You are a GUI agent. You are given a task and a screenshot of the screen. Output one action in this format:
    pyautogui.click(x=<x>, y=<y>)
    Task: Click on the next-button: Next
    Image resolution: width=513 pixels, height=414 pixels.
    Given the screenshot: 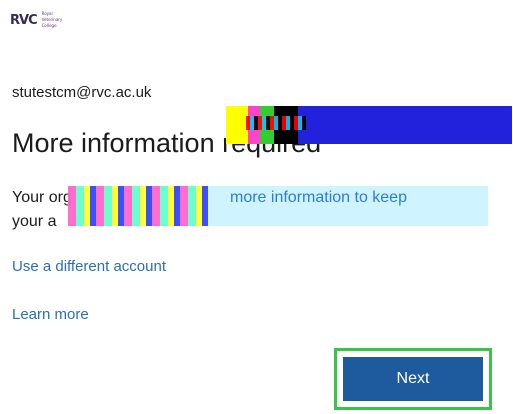 What is the action you would take?
    pyautogui.click(x=413, y=379)
    